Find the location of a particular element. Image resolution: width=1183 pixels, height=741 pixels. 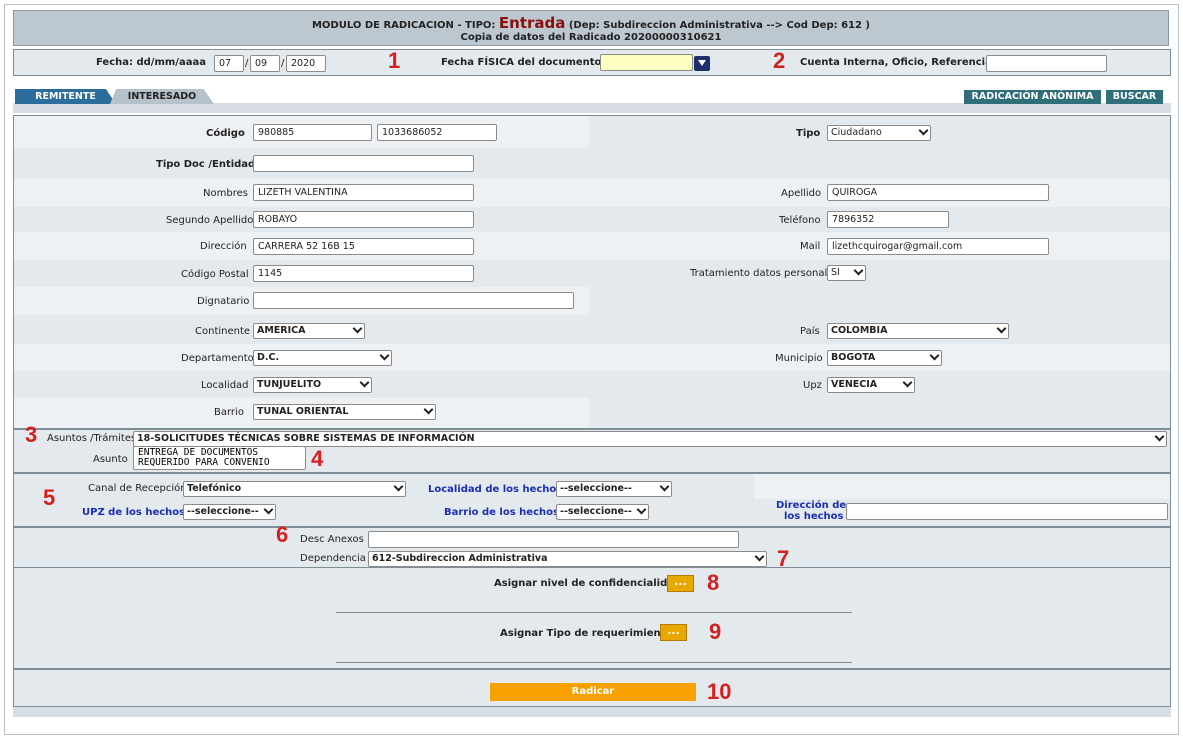

tab-interesado: INTERESADO is located at coordinates (162, 96).